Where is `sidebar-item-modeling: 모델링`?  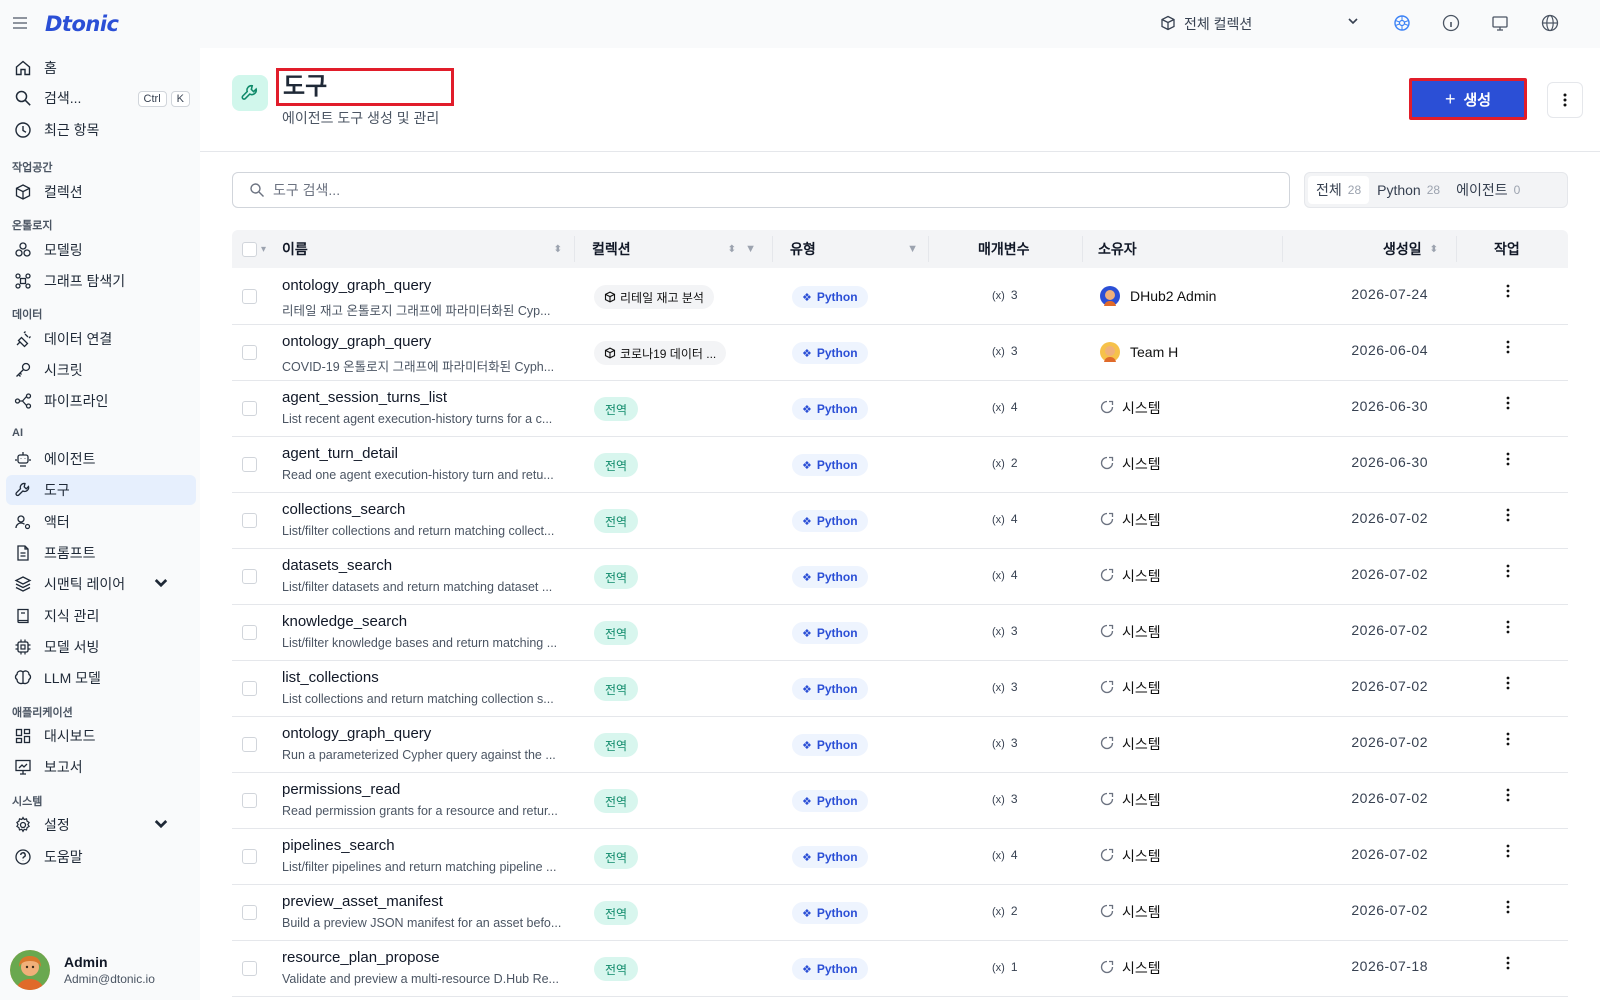
sidebar-item-modeling: 모델링 is located at coordinates (101, 250).